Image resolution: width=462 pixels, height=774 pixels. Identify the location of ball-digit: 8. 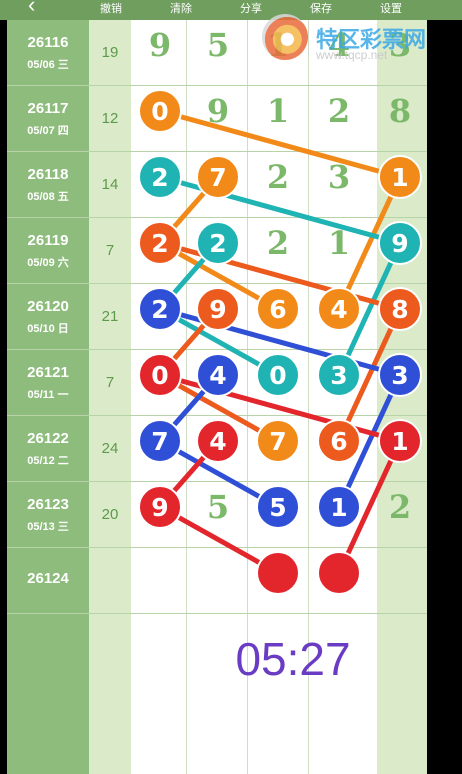
(399, 309).